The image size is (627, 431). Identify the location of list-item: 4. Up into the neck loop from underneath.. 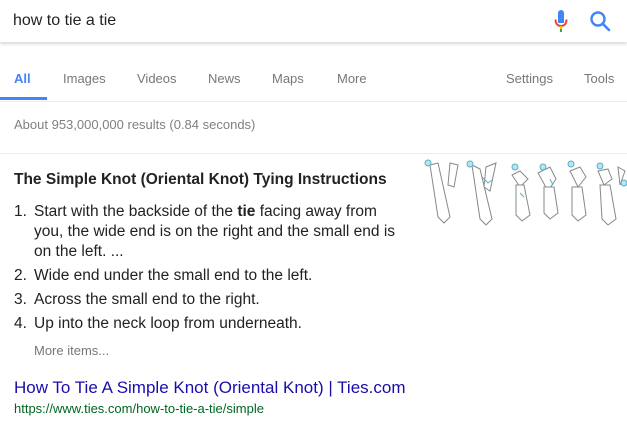
(210, 324).